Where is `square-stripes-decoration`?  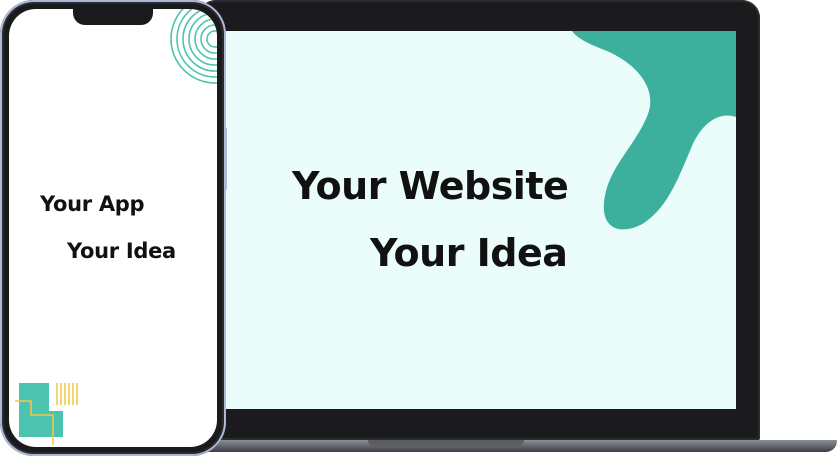
square-stripes-decoration is located at coordinates (46, 414).